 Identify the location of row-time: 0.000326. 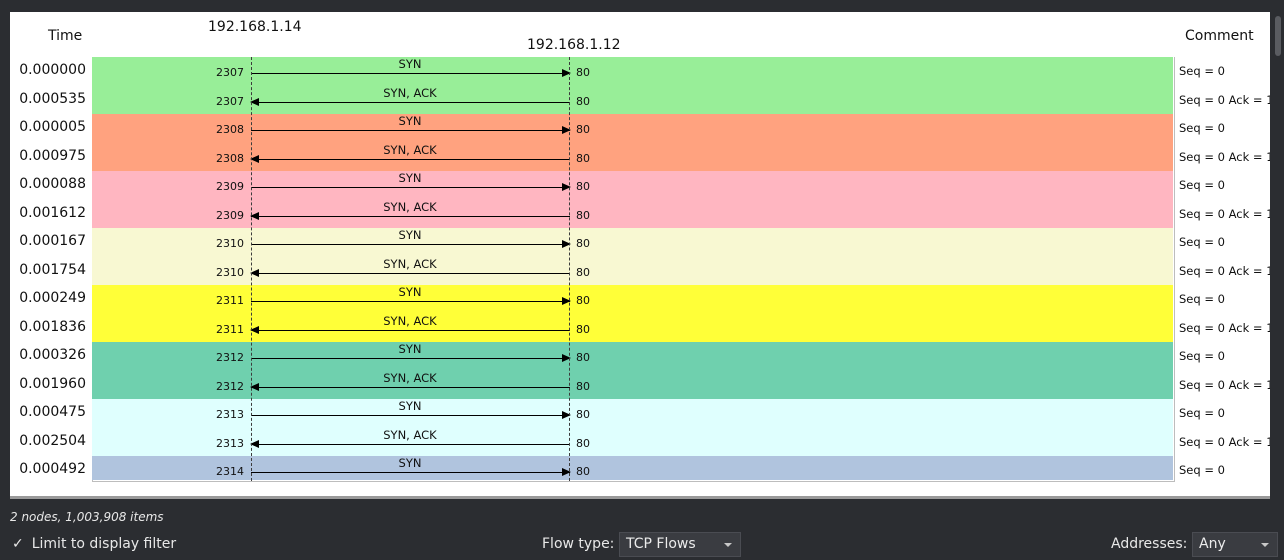
(50, 355).